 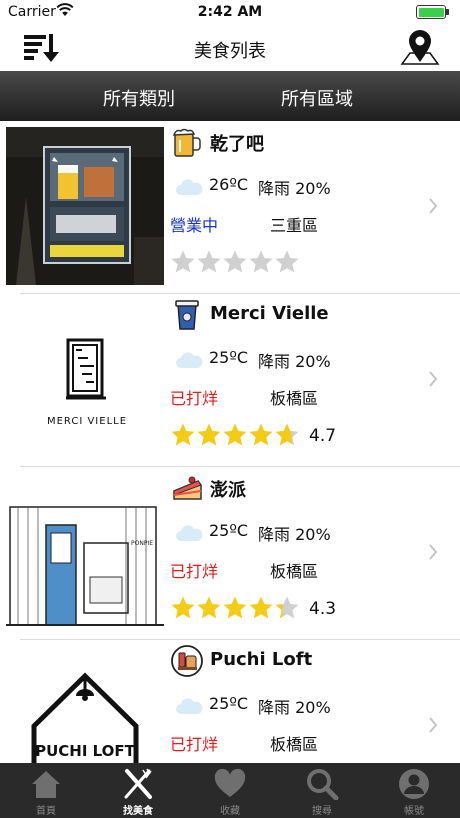 What do you see at coordinates (322, 811) in the screenshot?
I see `tab-label: 搜尋` at bounding box center [322, 811].